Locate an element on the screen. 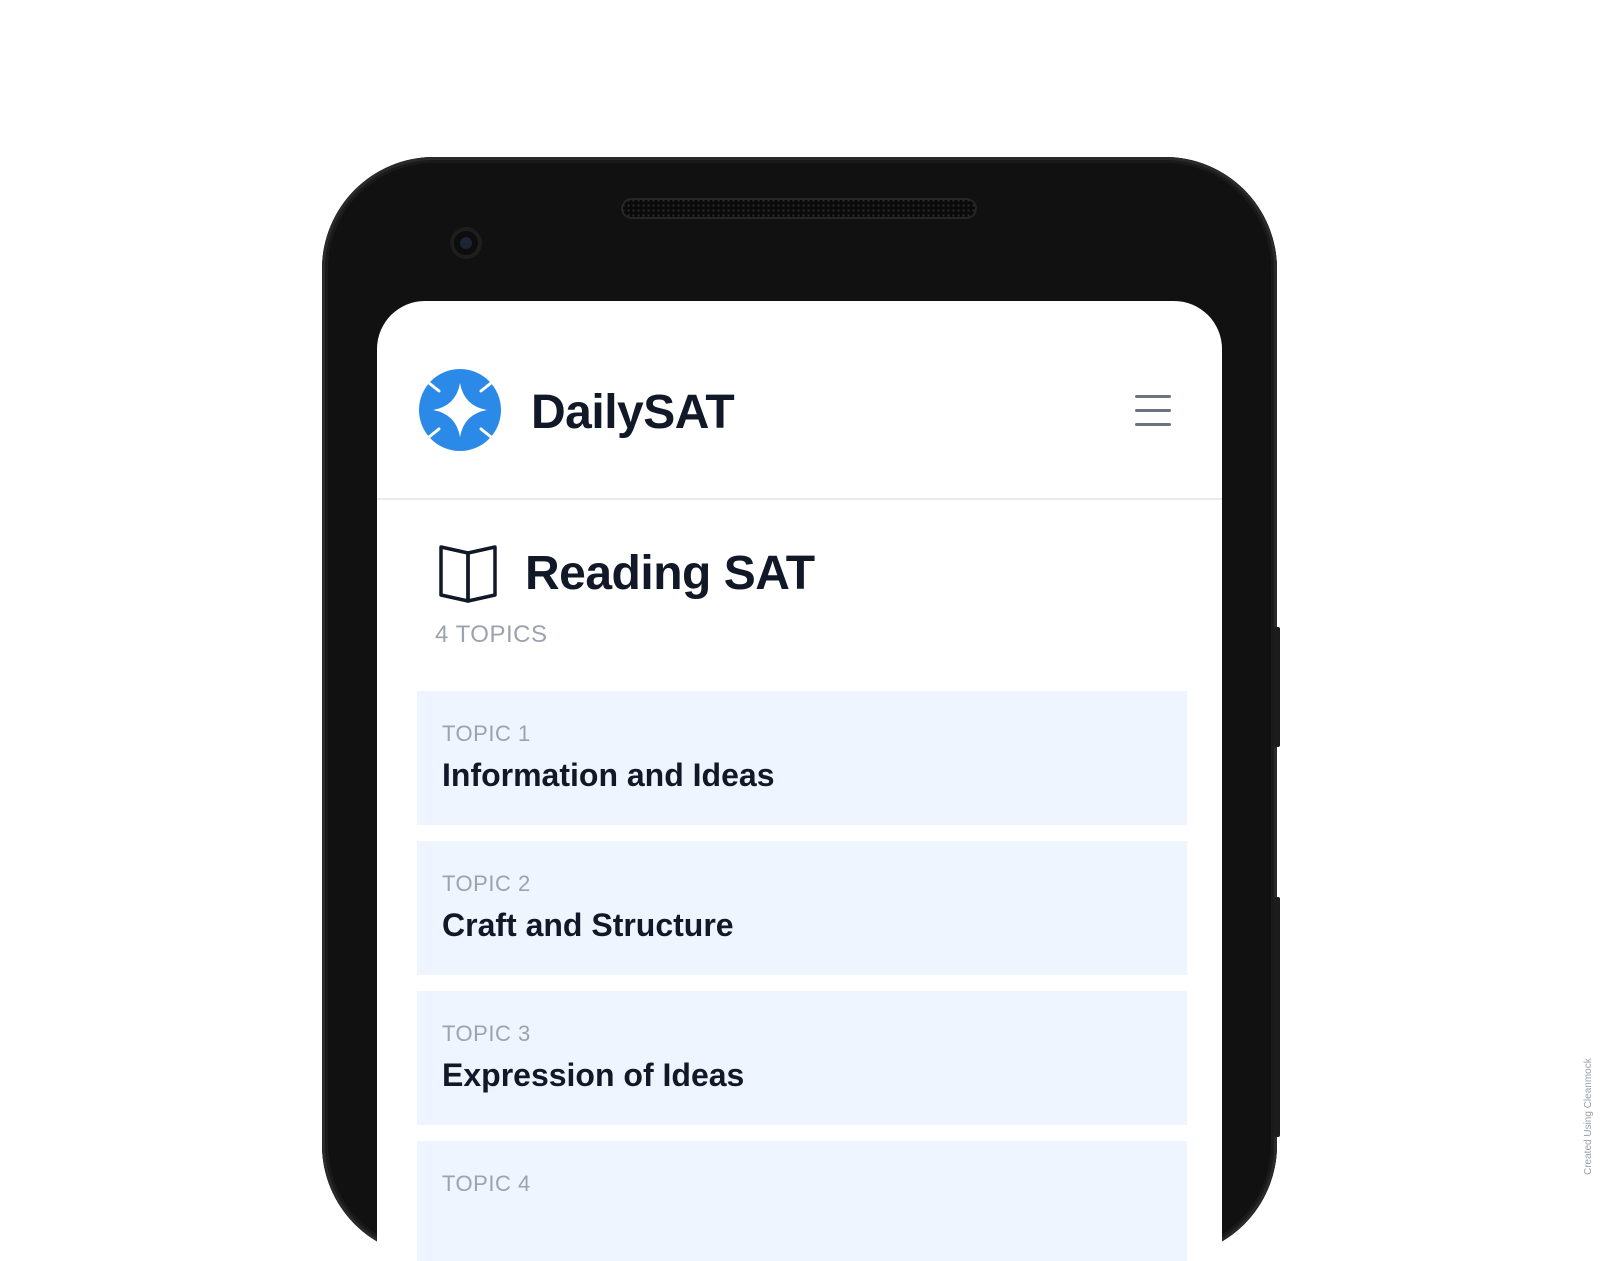 The width and height of the screenshot is (1600, 1261). hamburger-menu-button is located at coordinates (1153, 411).